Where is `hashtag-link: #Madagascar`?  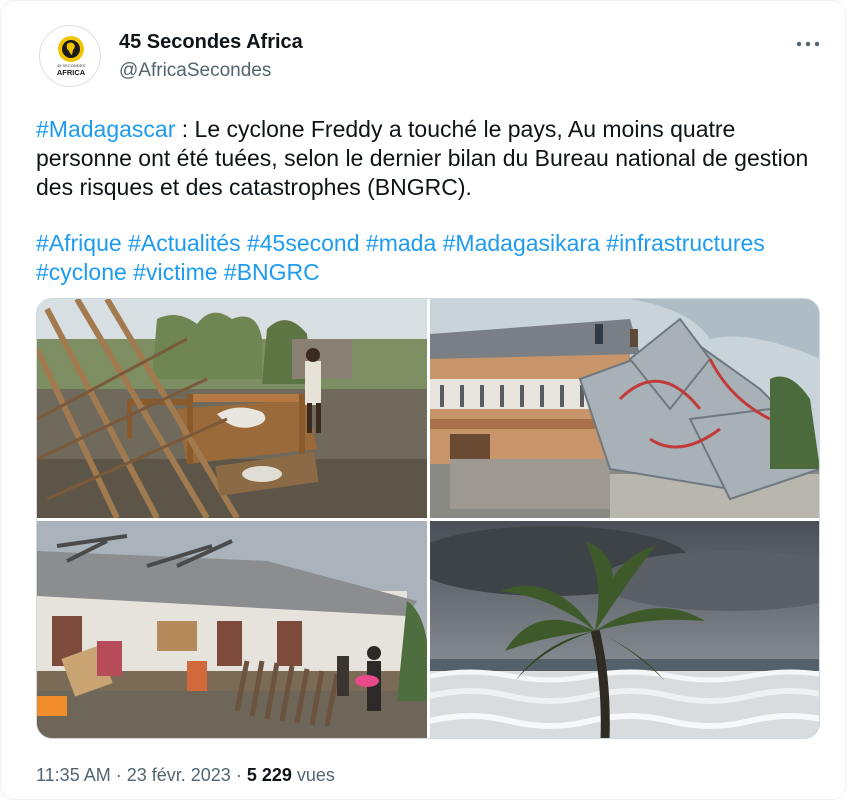 hashtag-link: #Madagascar is located at coordinates (105, 129).